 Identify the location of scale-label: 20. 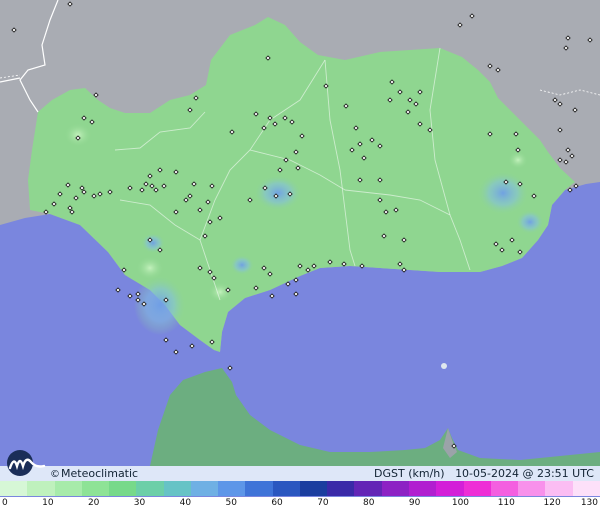
(93, 503).